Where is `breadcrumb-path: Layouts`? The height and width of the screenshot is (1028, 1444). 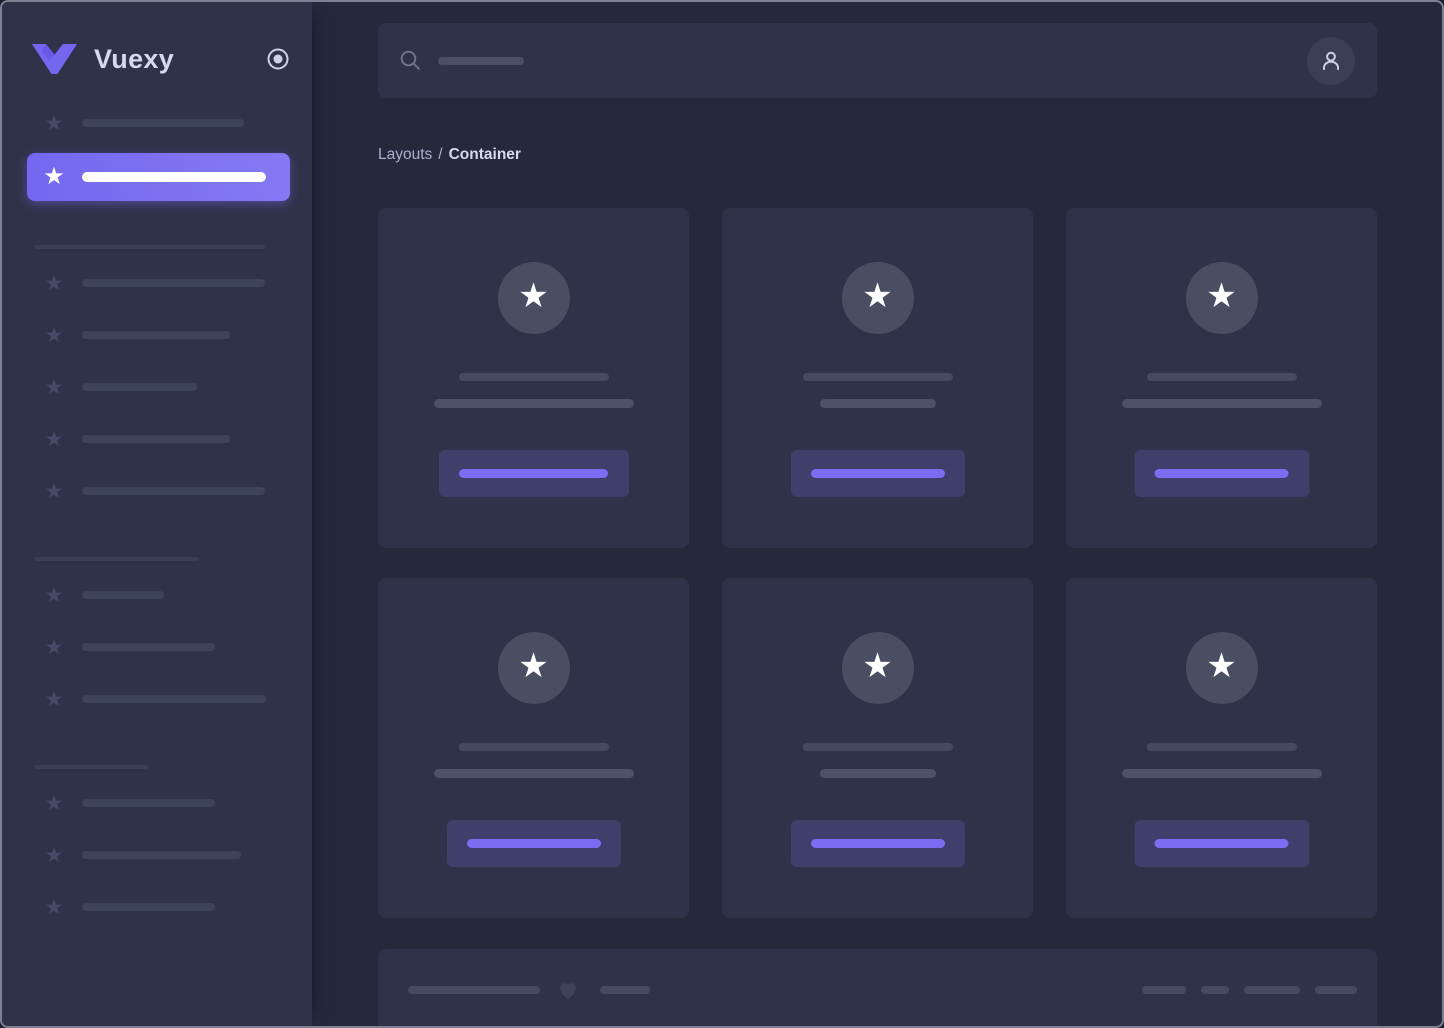 breadcrumb-path: Layouts is located at coordinates (405, 154).